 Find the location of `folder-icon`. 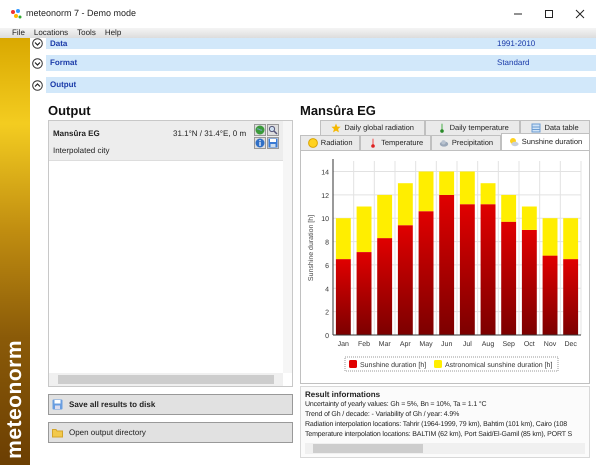

folder-icon is located at coordinates (57, 432).